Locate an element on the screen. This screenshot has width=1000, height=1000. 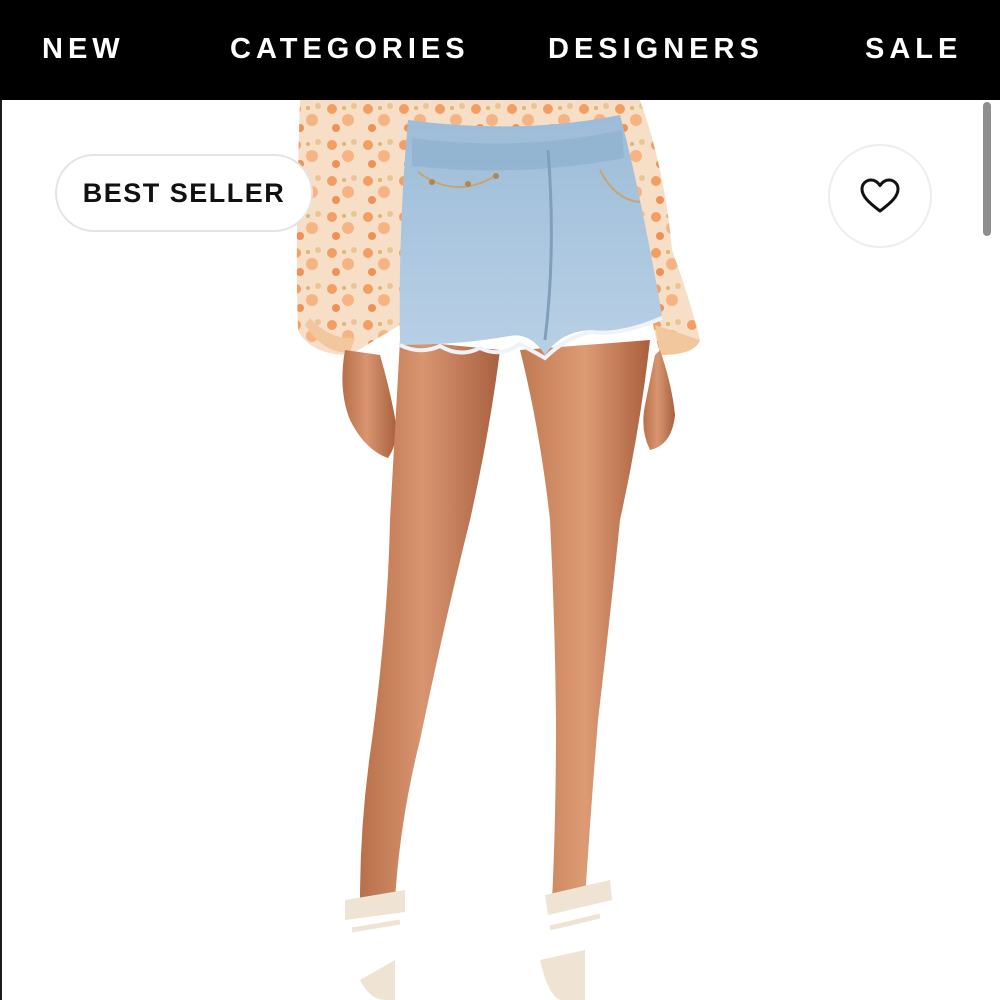
heart-icon is located at coordinates (880, 195).